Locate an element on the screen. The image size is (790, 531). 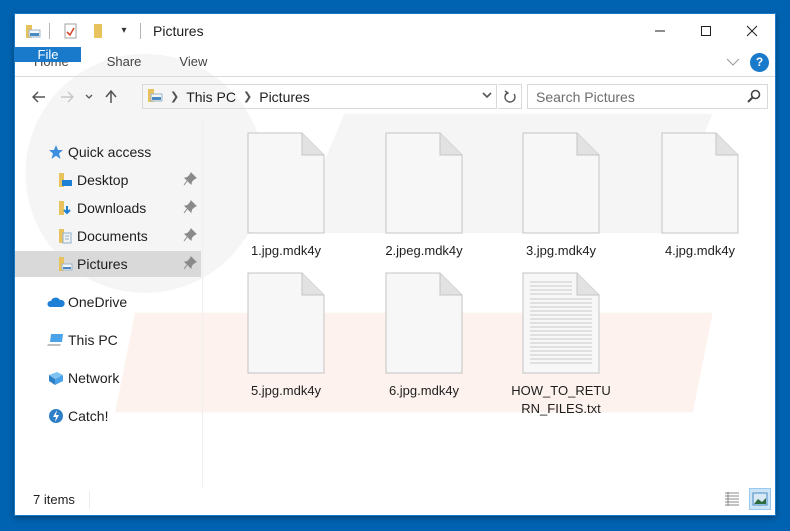
tab-file: File is located at coordinates (48, 54).